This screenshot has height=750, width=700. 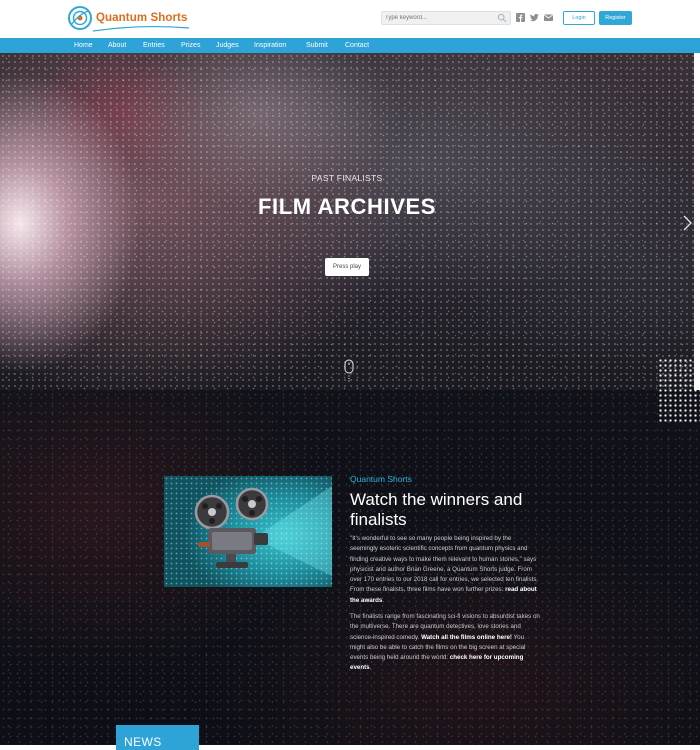 What do you see at coordinates (534, 17) in the screenshot?
I see `twitter-icon` at bounding box center [534, 17].